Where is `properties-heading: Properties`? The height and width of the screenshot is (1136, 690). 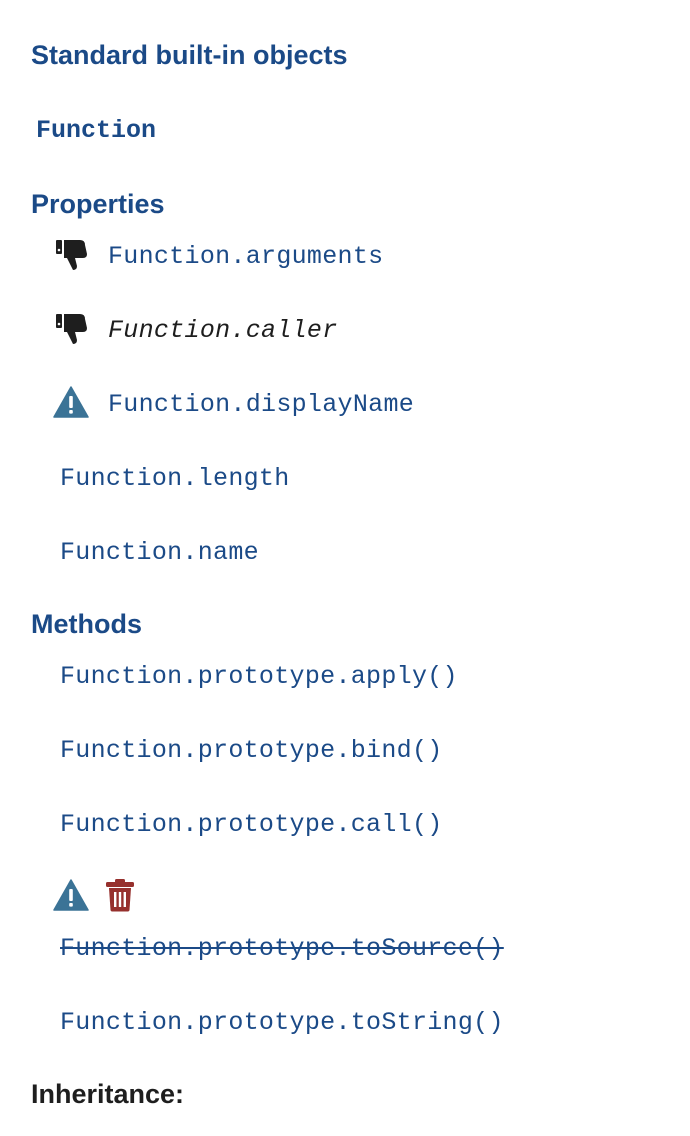 properties-heading: Properties is located at coordinates (98, 204).